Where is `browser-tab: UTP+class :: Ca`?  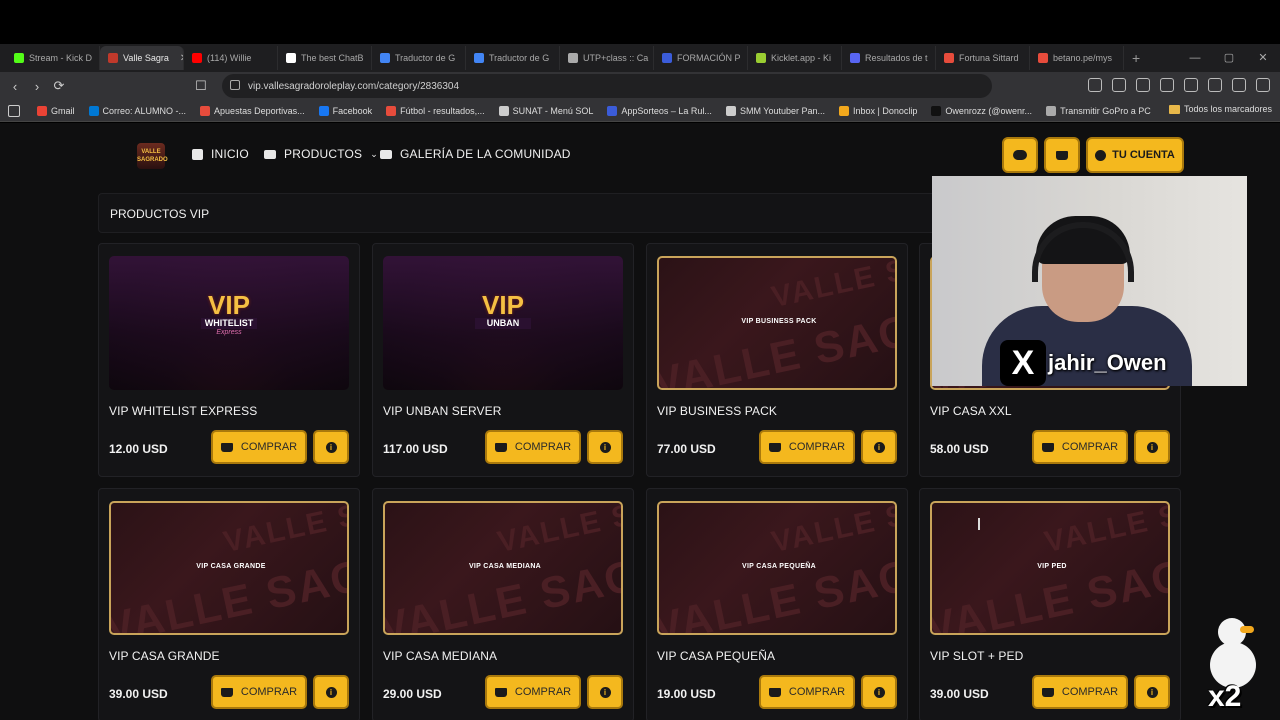
browser-tab: UTP+class :: Ca is located at coordinates (607, 58).